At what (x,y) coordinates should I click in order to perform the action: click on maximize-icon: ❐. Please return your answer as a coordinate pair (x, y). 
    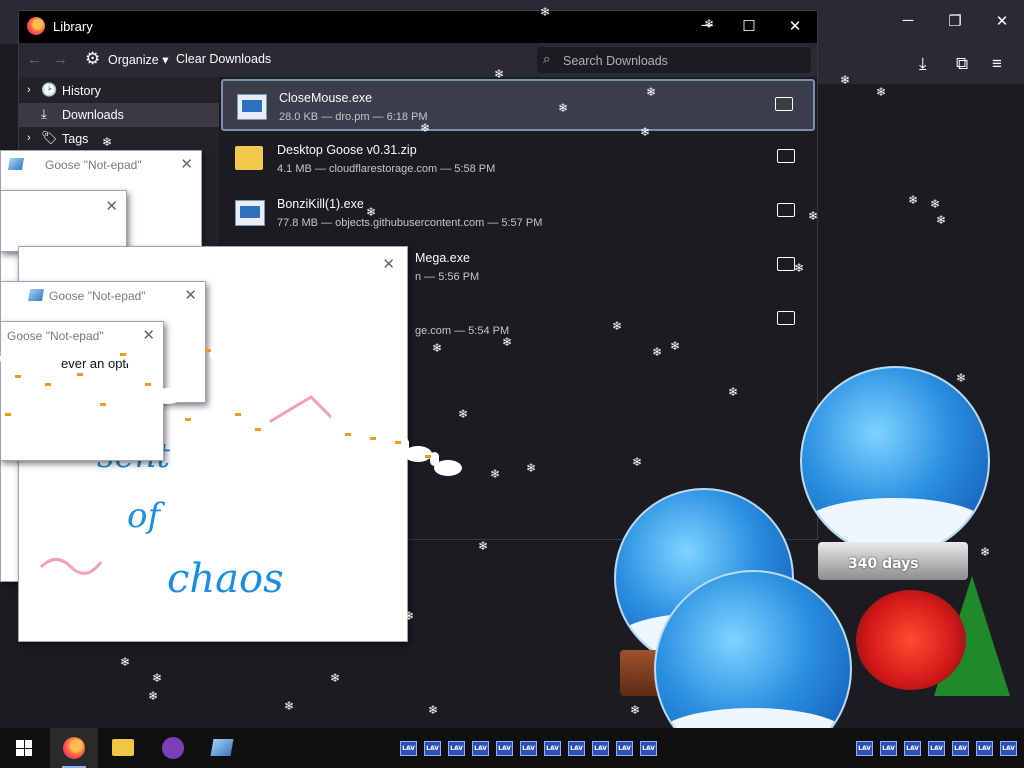
    Looking at the image, I should click on (955, 21).